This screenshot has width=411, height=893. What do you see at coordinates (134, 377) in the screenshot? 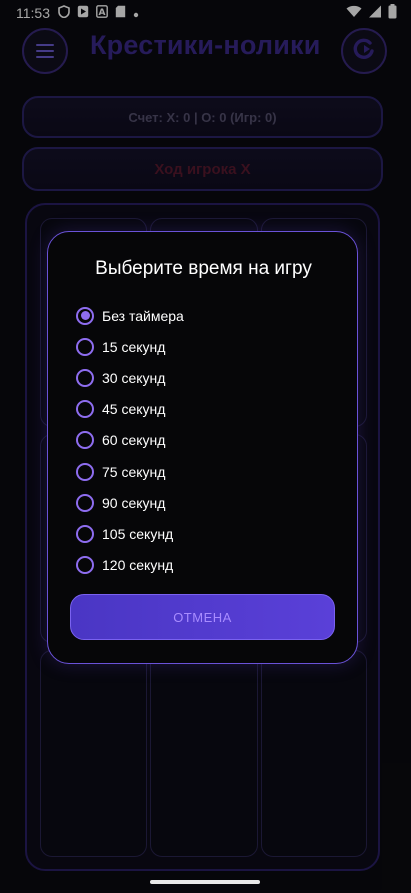
I see `timer-option-label: 30 секунд` at bounding box center [134, 377].